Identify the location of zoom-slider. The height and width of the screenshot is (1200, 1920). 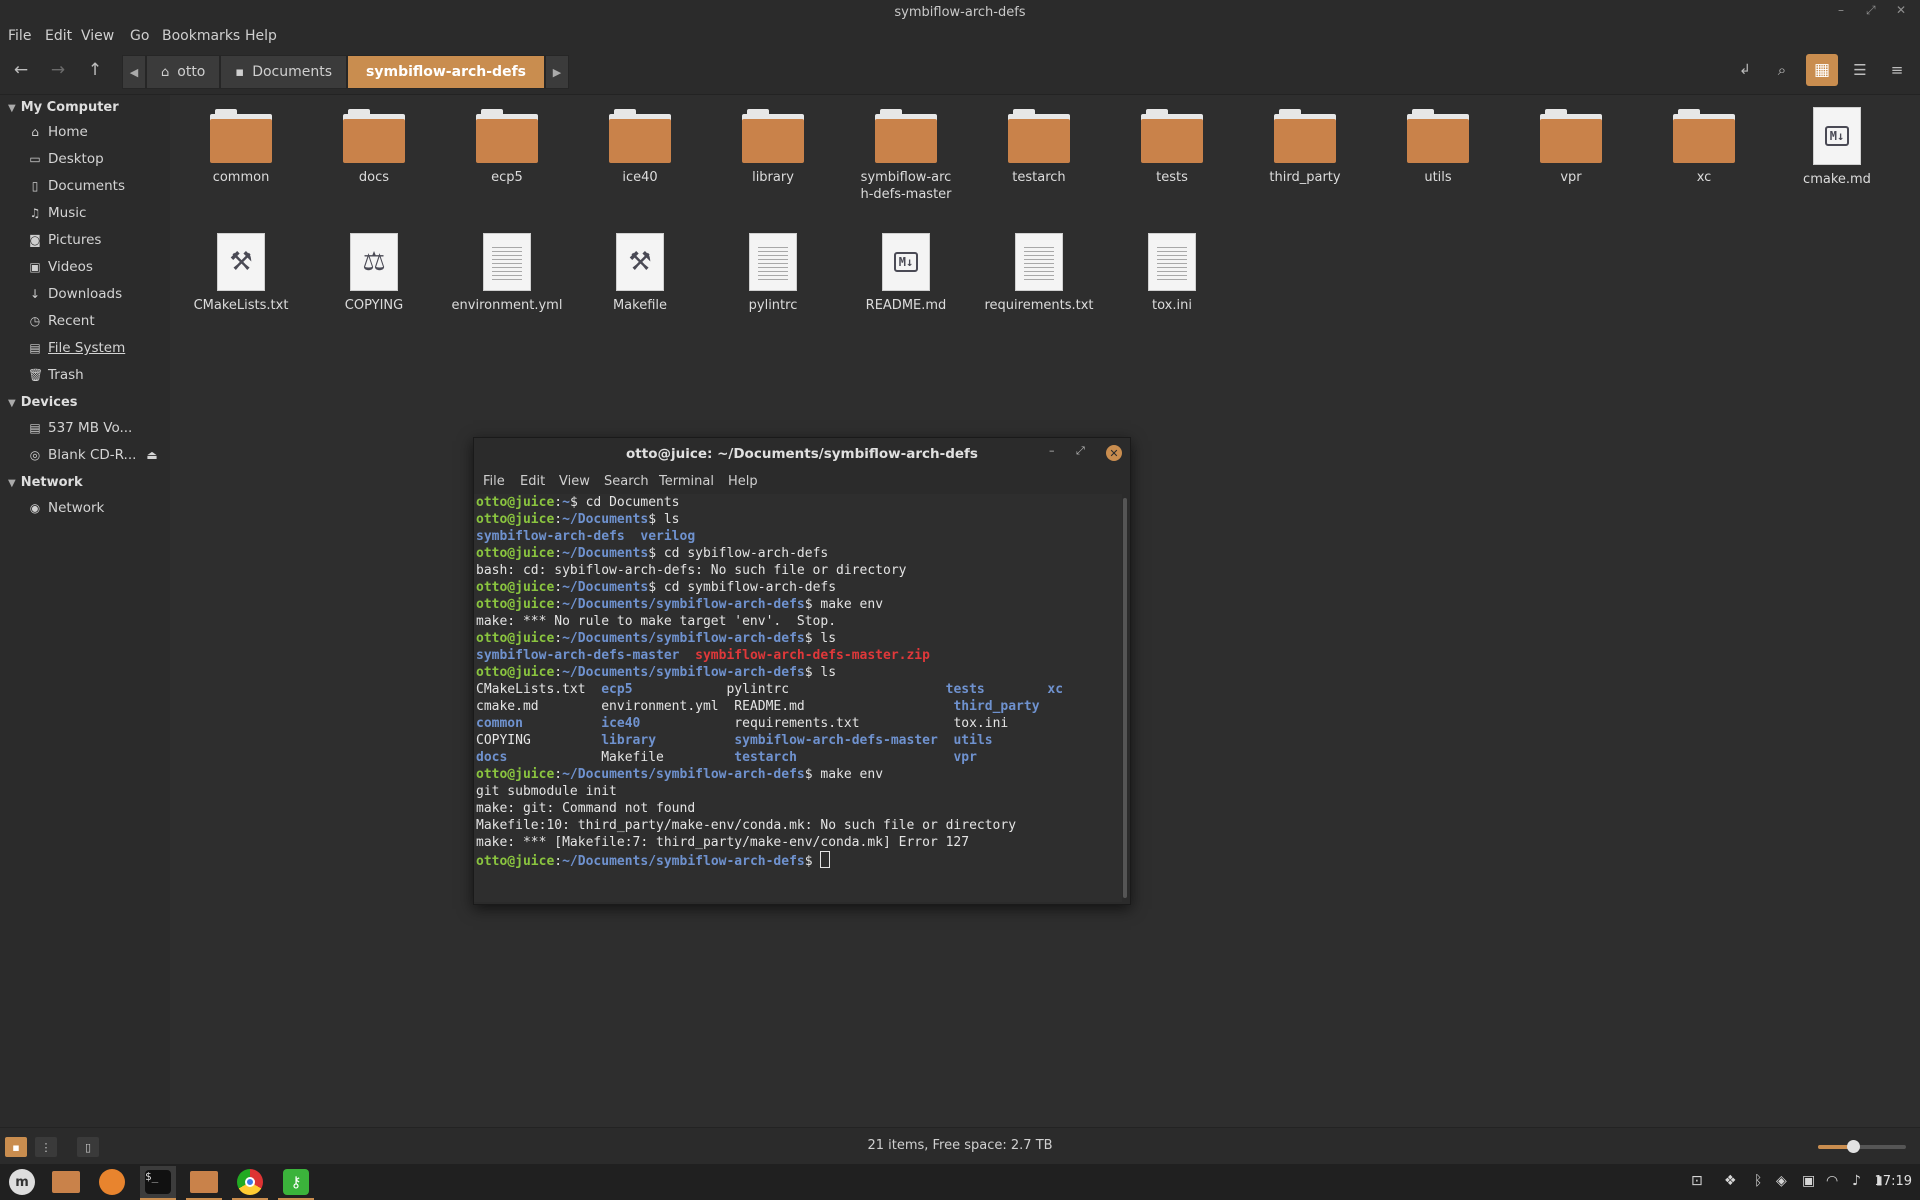
(1862, 1146).